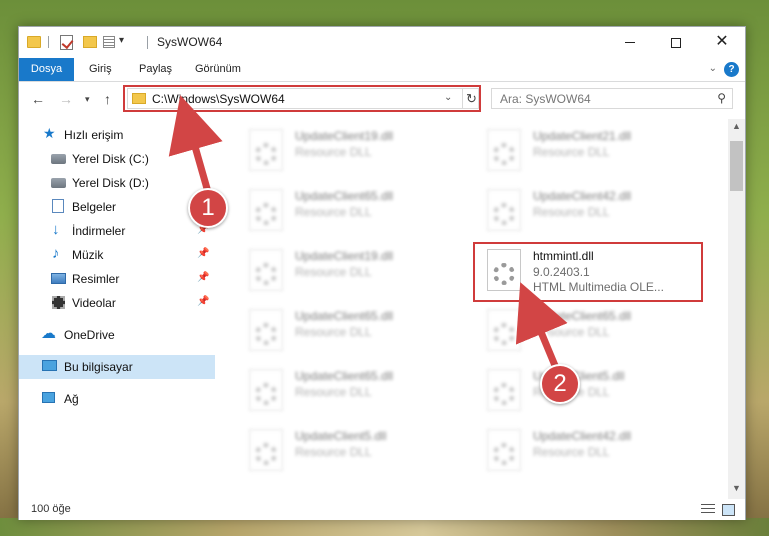  I want to click on sidebar-item-this-pc: Bu bilgisayar, so click(117, 367).